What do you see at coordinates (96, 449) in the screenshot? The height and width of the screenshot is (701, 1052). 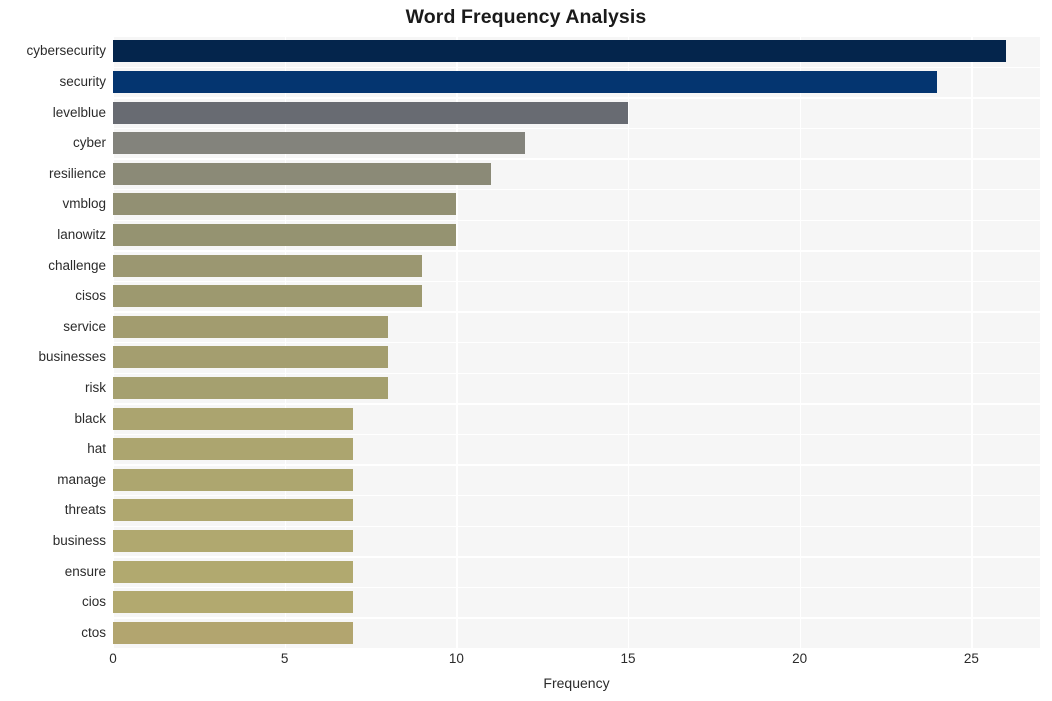 I see `y-axis-tick-label: hat` at bounding box center [96, 449].